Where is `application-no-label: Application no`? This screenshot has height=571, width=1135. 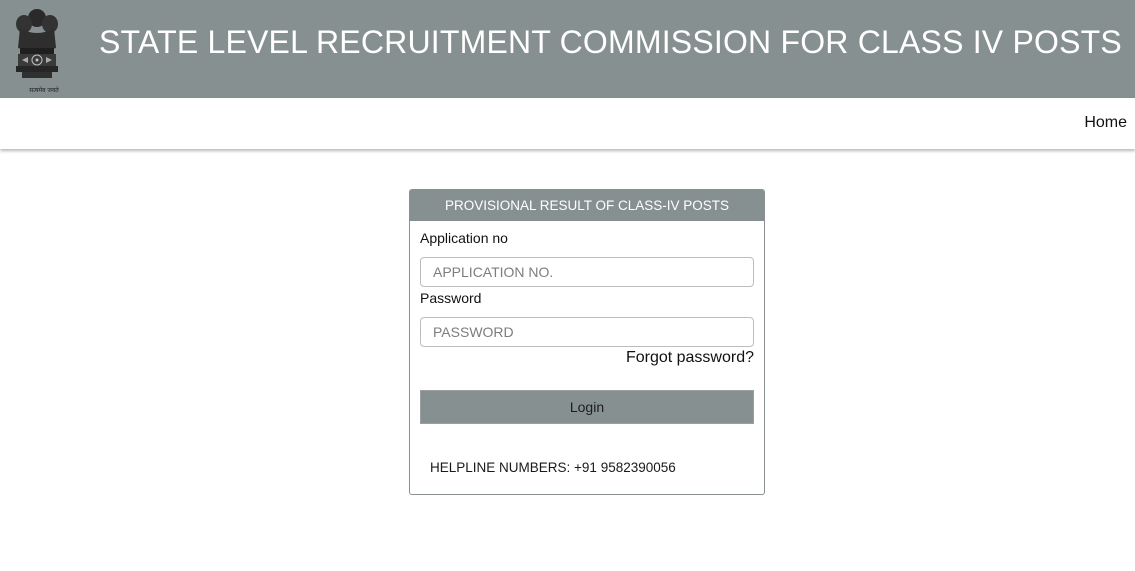 application-no-label: Application no is located at coordinates (464, 238).